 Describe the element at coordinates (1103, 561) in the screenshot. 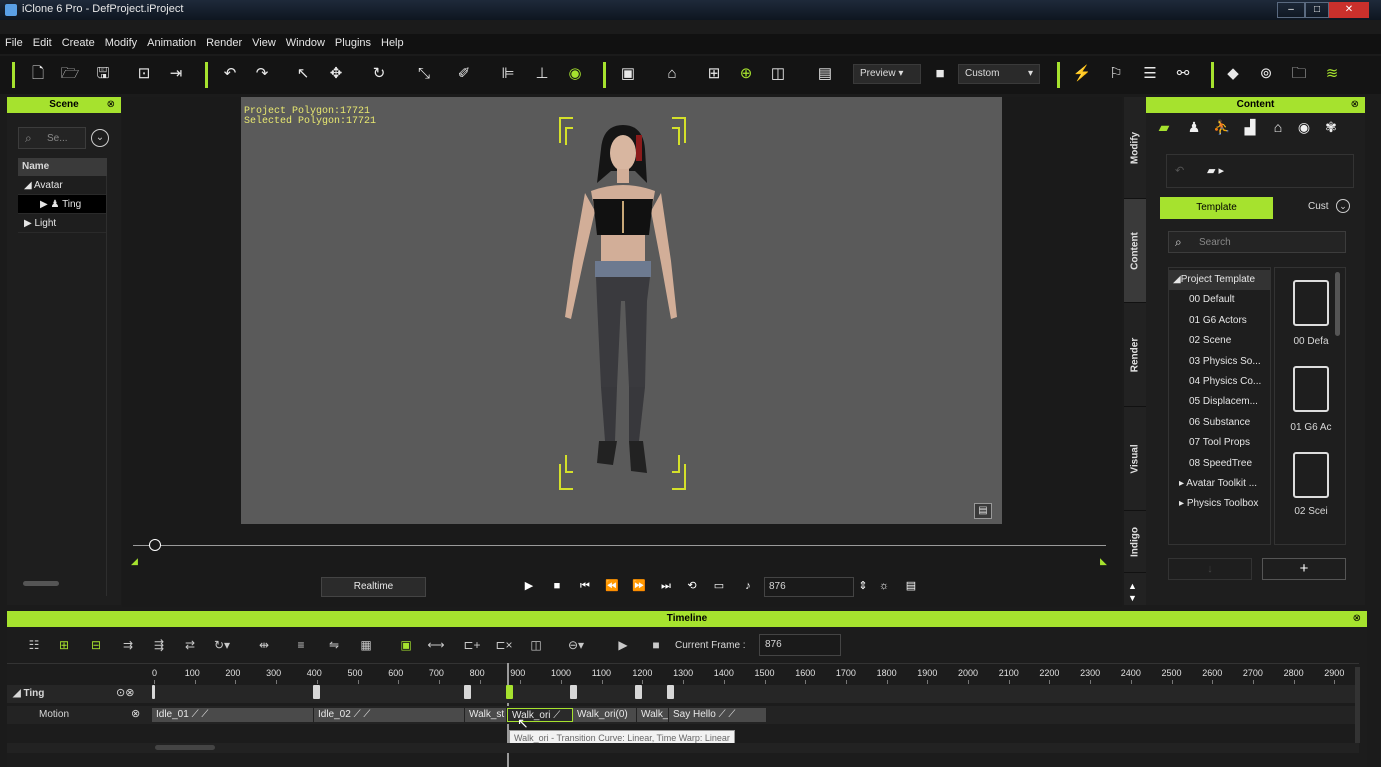

I see `range-end-marker-icon: ◣` at that location.